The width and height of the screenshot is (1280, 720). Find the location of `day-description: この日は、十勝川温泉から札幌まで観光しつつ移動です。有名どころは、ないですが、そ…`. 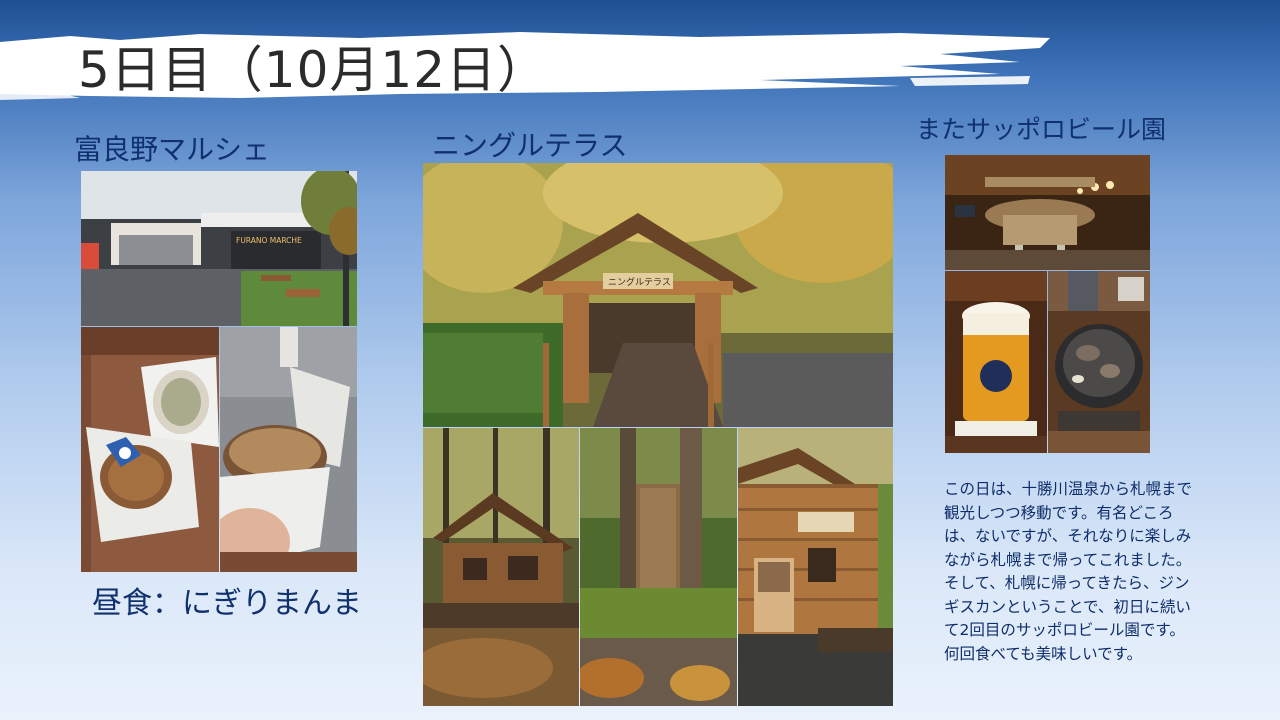

day-description: この日は、十勝川温泉から札幌まで観光しつつ移動です。有名どころは、ないですが、そ… is located at coordinates (1068, 571).